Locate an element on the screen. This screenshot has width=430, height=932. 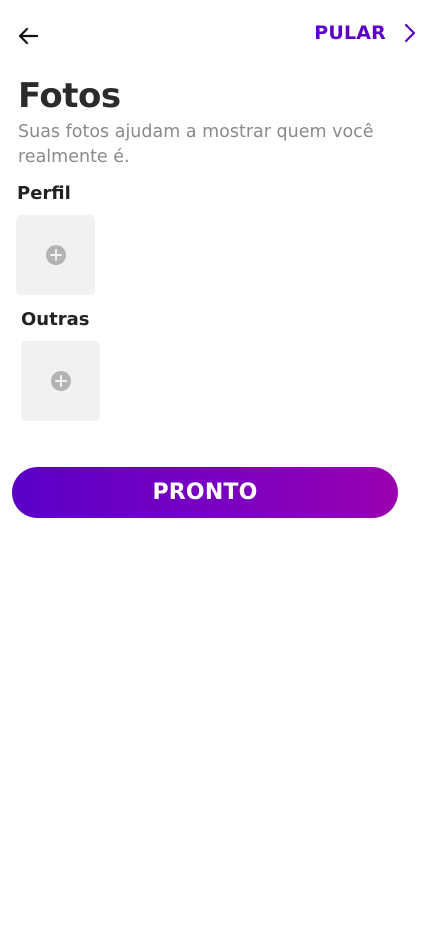
skip-button: PULAR is located at coordinates (365, 33).